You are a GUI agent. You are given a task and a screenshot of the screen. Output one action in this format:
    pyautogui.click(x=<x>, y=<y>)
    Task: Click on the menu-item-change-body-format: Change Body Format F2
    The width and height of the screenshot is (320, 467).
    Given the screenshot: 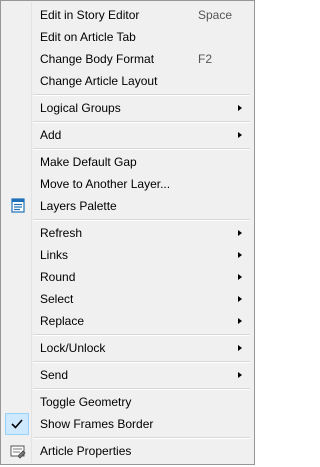 What is the action you would take?
    pyautogui.click(x=127, y=59)
    